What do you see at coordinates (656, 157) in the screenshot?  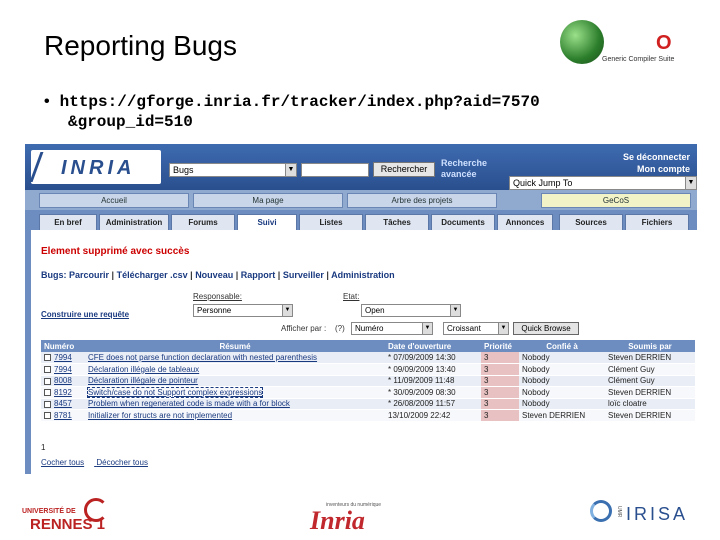 I see `logout-link: Se déconnecter` at bounding box center [656, 157].